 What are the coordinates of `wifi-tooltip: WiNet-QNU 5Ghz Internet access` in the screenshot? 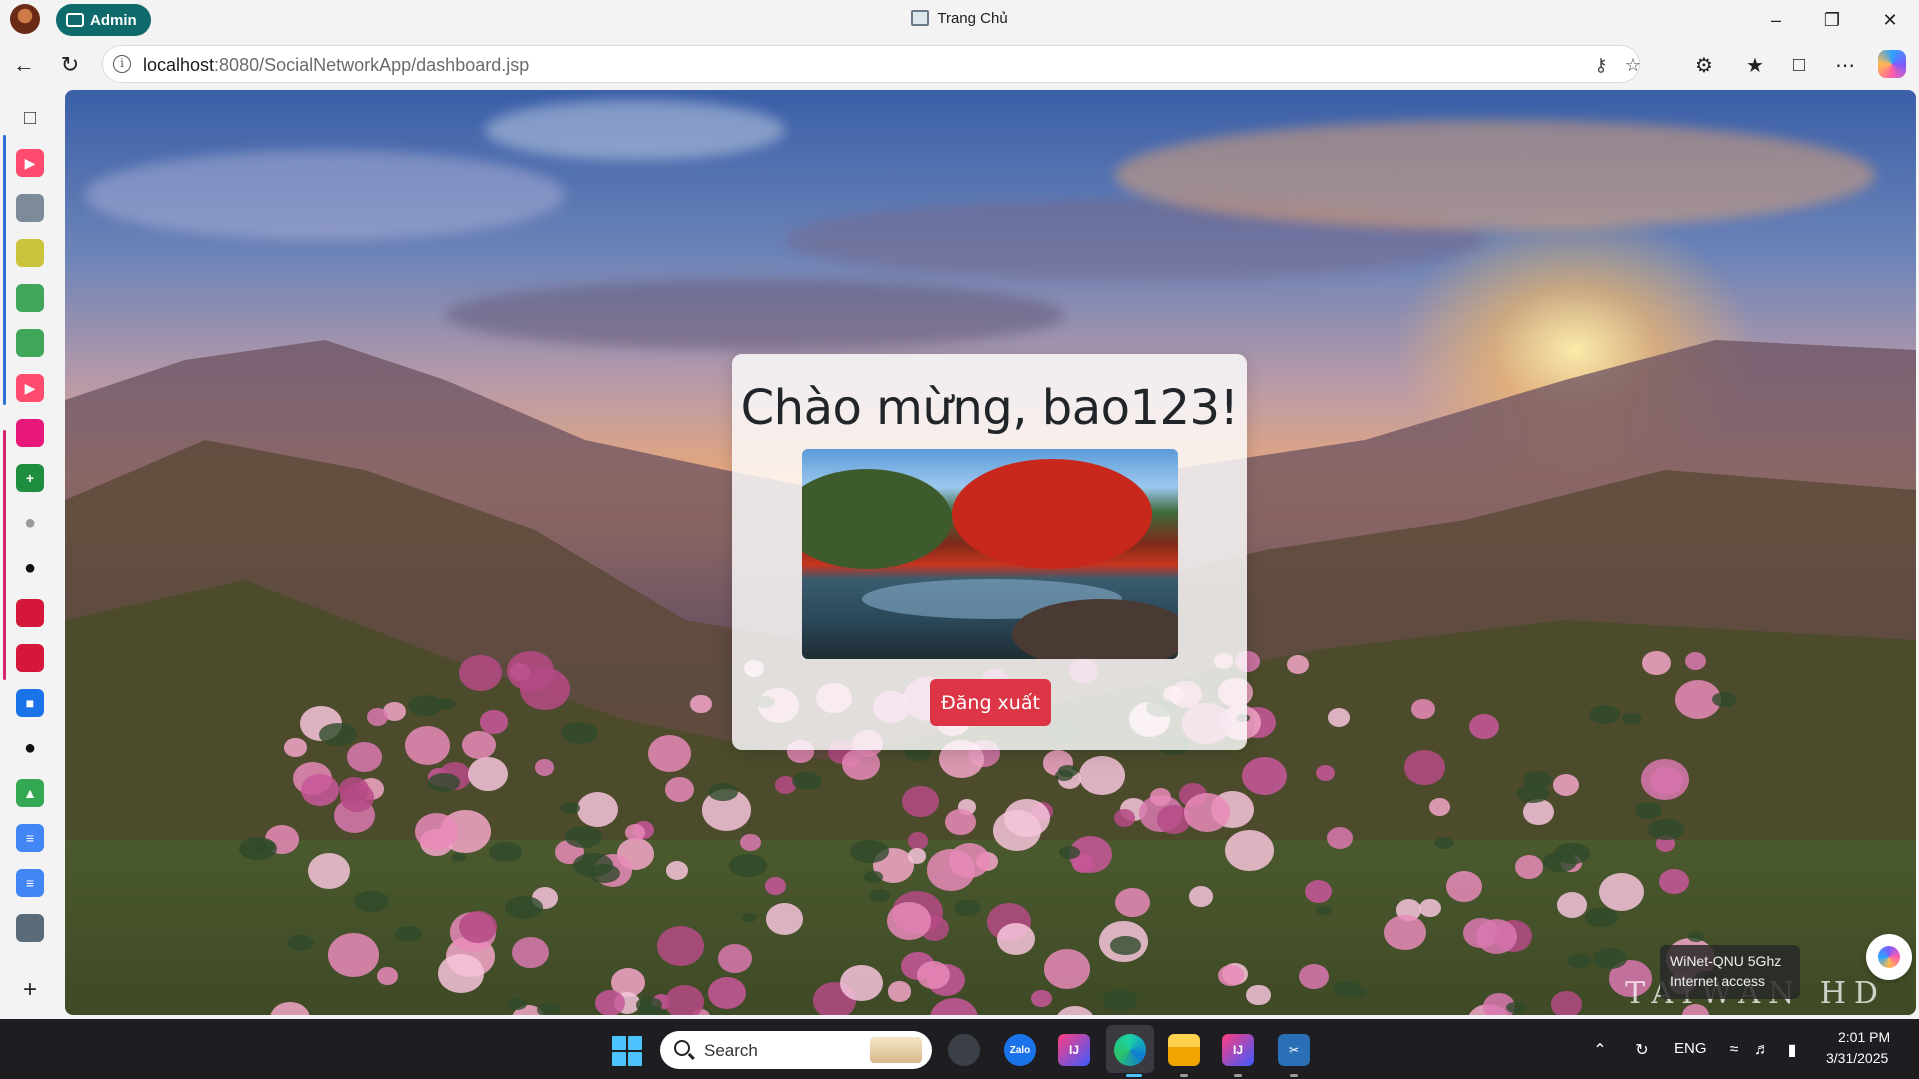 It's located at (1730, 972).